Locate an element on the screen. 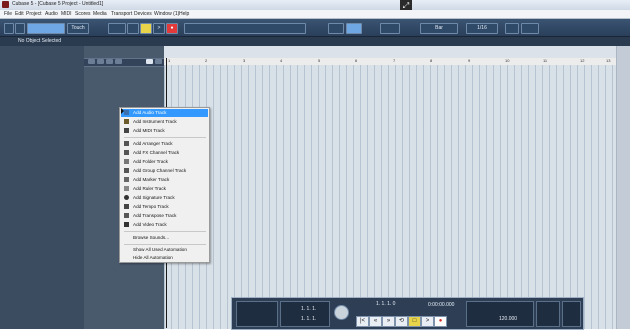  menu-item-add-transpose-track: Add Transpose Track is located at coordinates (164, 216).